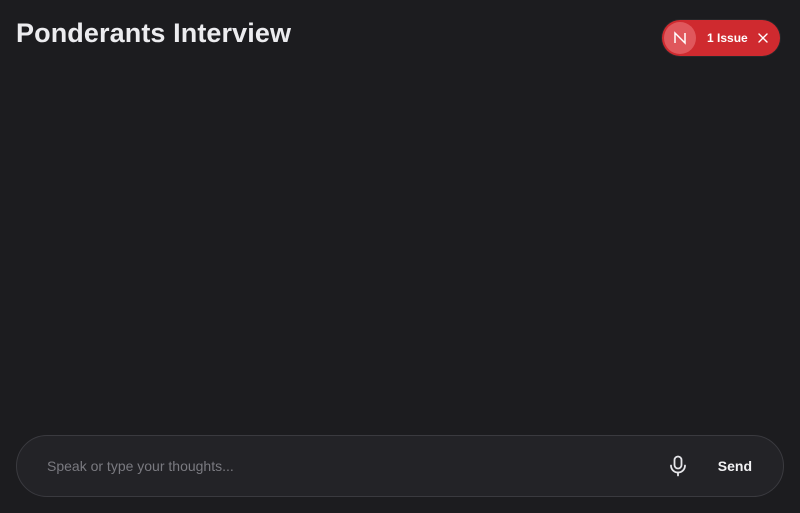  I want to click on close-icon, so click(763, 38).